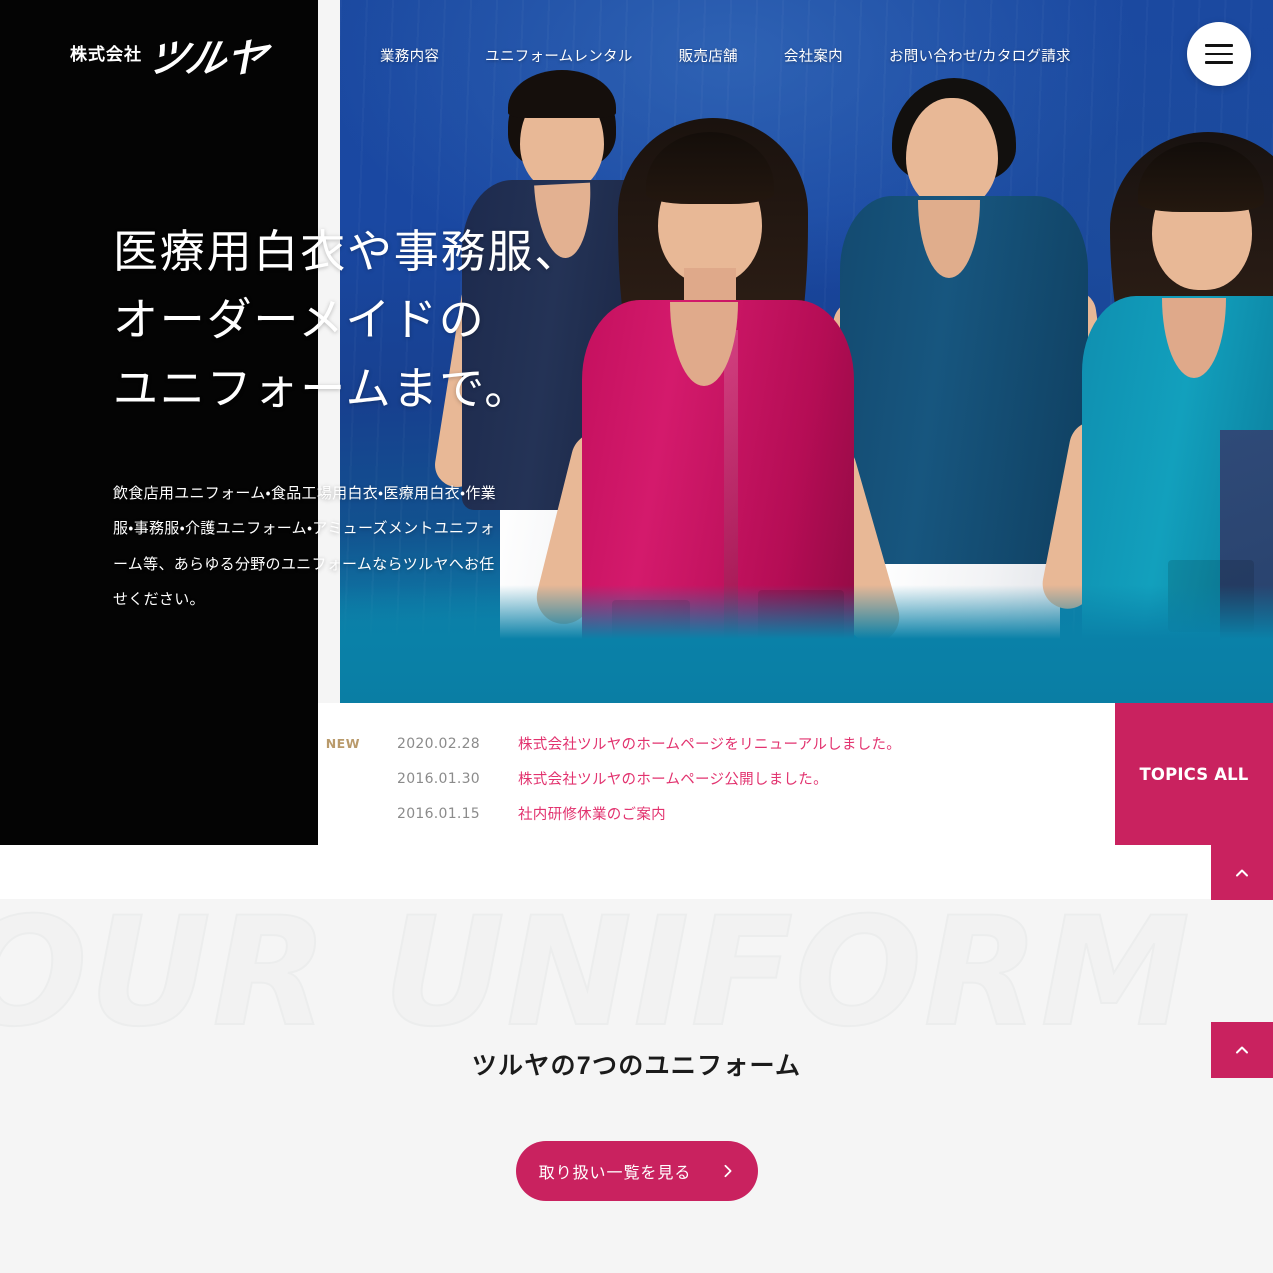 This screenshot has height=1273, width=1273. What do you see at coordinates (322, 388) in the screenshot?
I see `hero-heading-line-3: ユニフォームまで。` at bounding box center [322, 388].